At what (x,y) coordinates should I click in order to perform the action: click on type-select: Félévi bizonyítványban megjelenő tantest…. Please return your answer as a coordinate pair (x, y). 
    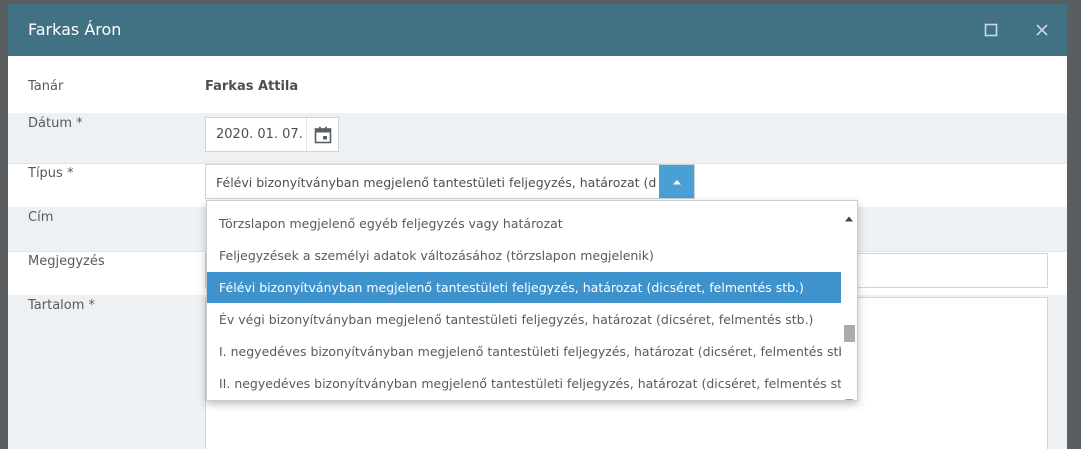
    Looking at the image, I should click on (450, 181).